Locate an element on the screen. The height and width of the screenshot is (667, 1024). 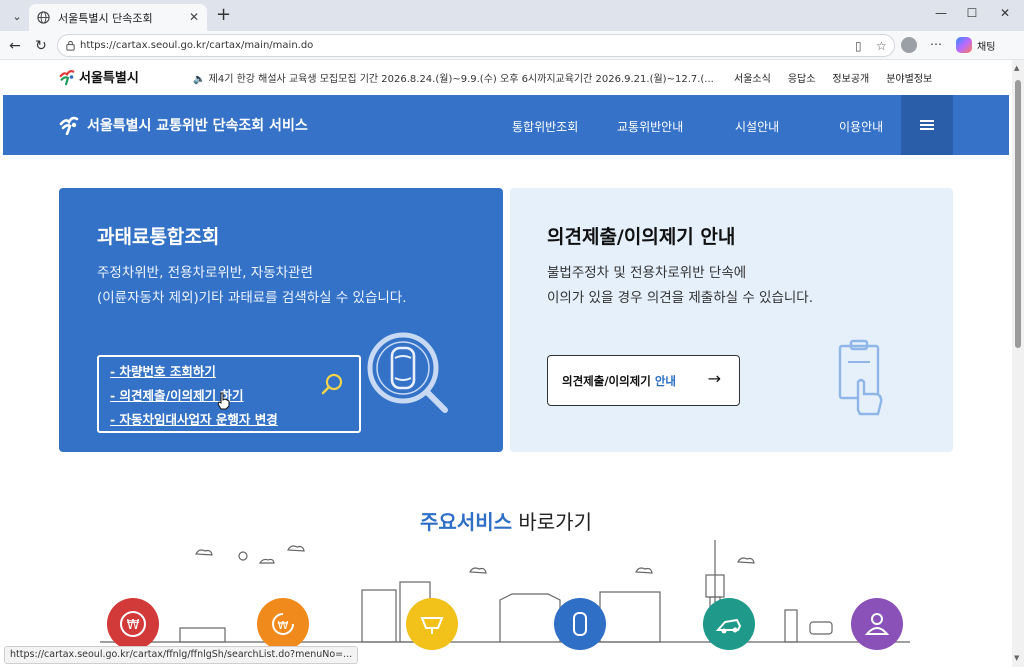
nav-traffic-violation-guide: 교통위반안내 is located at coordinates (650, 126).